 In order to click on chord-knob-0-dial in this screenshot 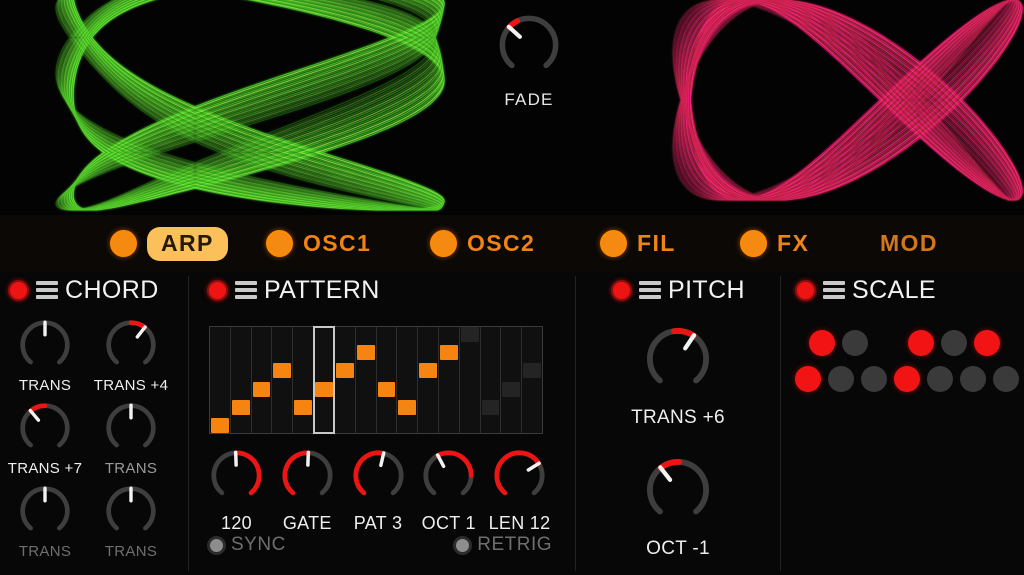, I will do `click(45, 345)`.